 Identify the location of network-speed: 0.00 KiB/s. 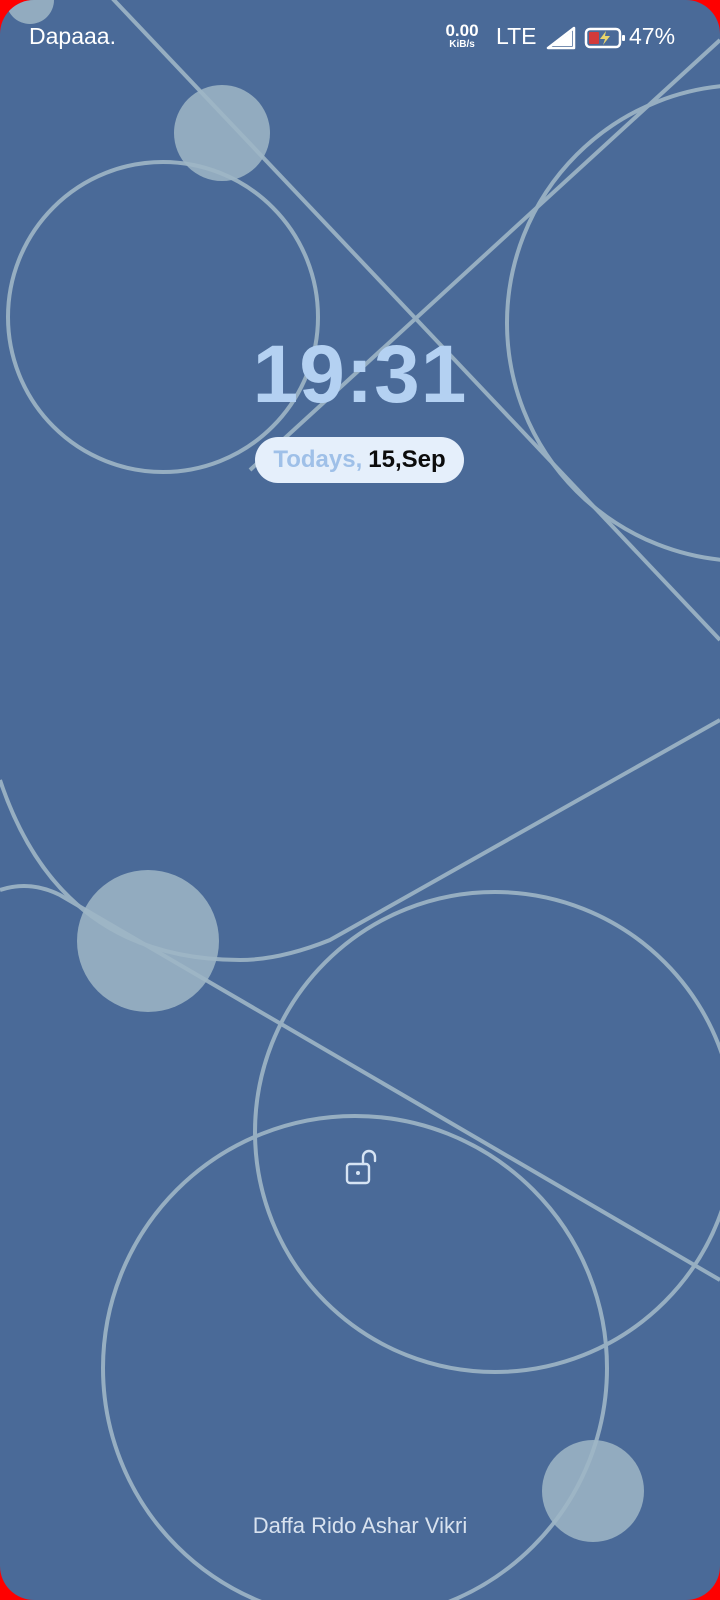
(462, 36).